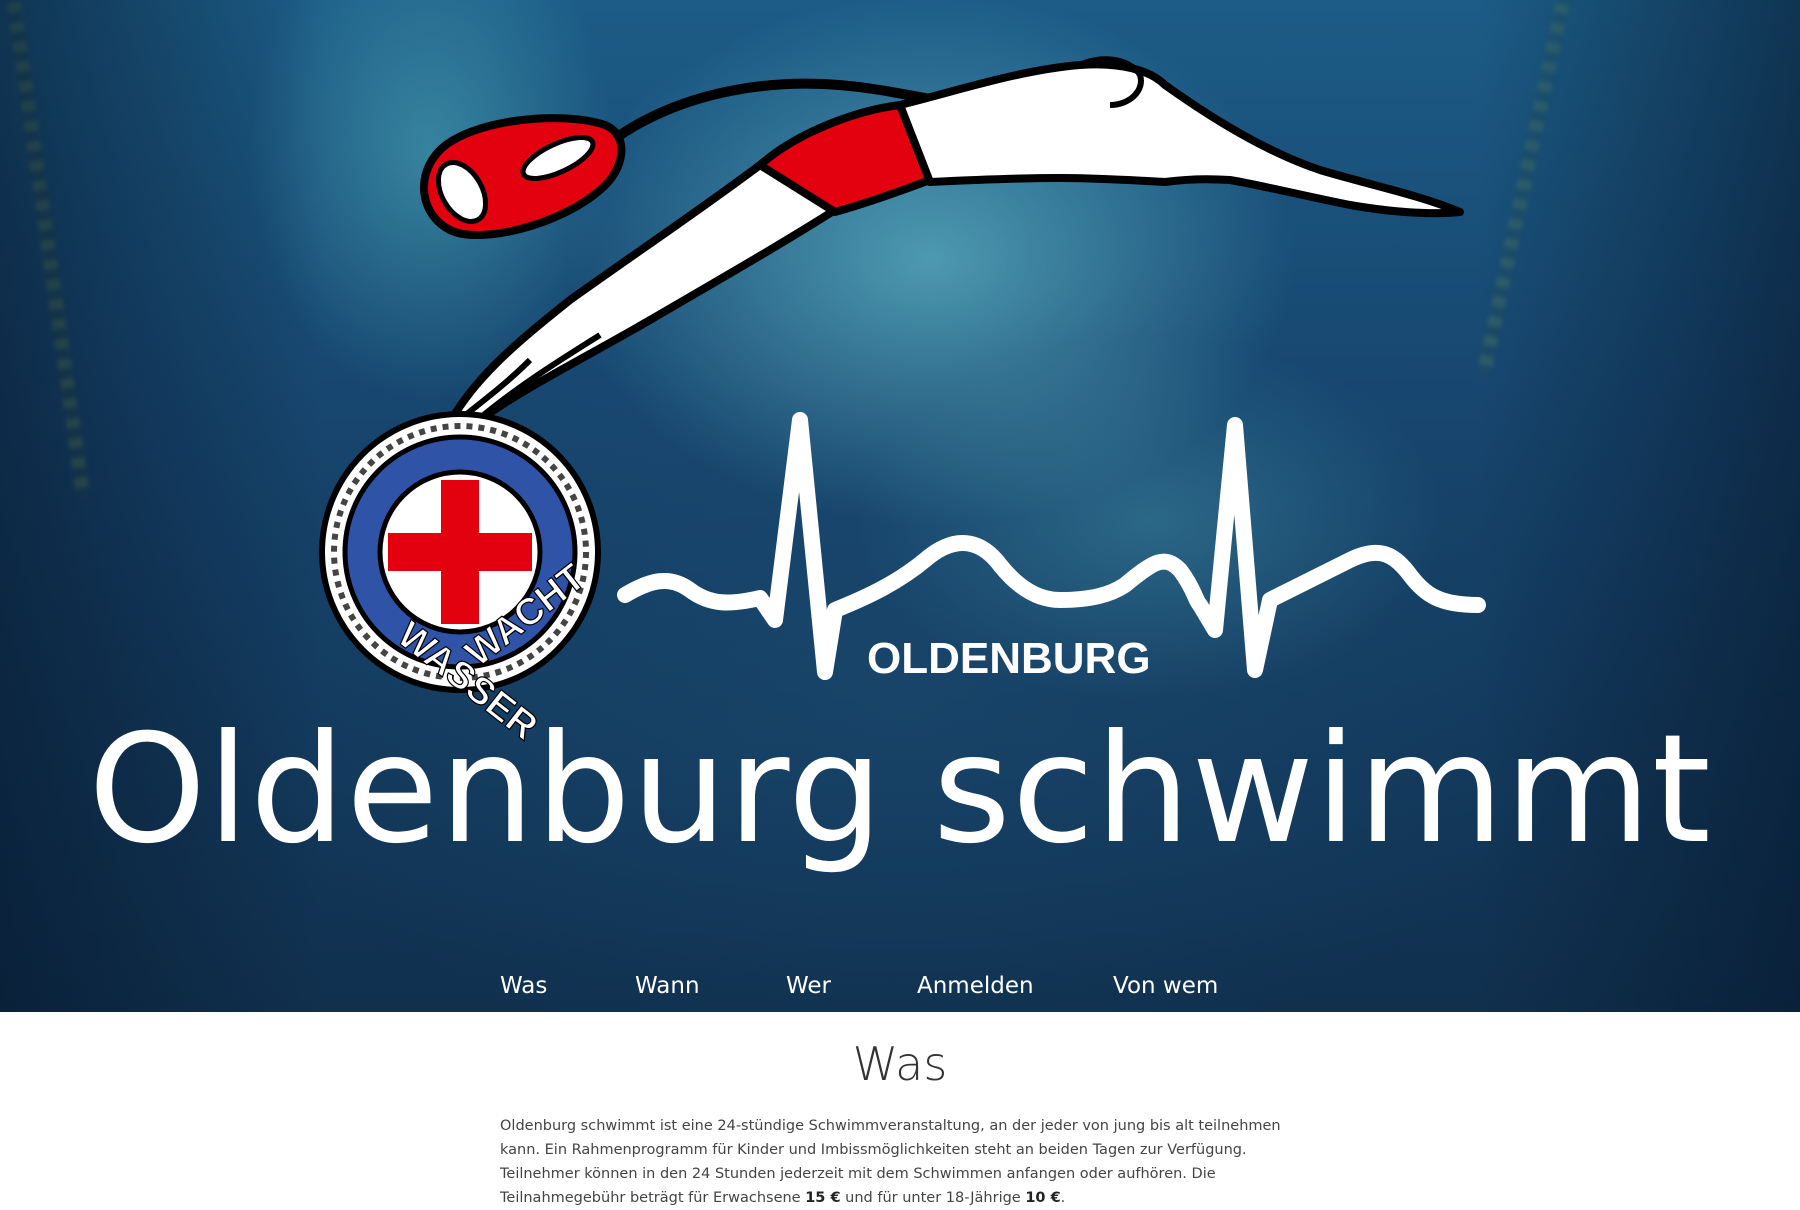  What do you see at coordinates (523, 986) in the screenshot?
I see `nav-item-was: Was` at bounding box center [523, 986].